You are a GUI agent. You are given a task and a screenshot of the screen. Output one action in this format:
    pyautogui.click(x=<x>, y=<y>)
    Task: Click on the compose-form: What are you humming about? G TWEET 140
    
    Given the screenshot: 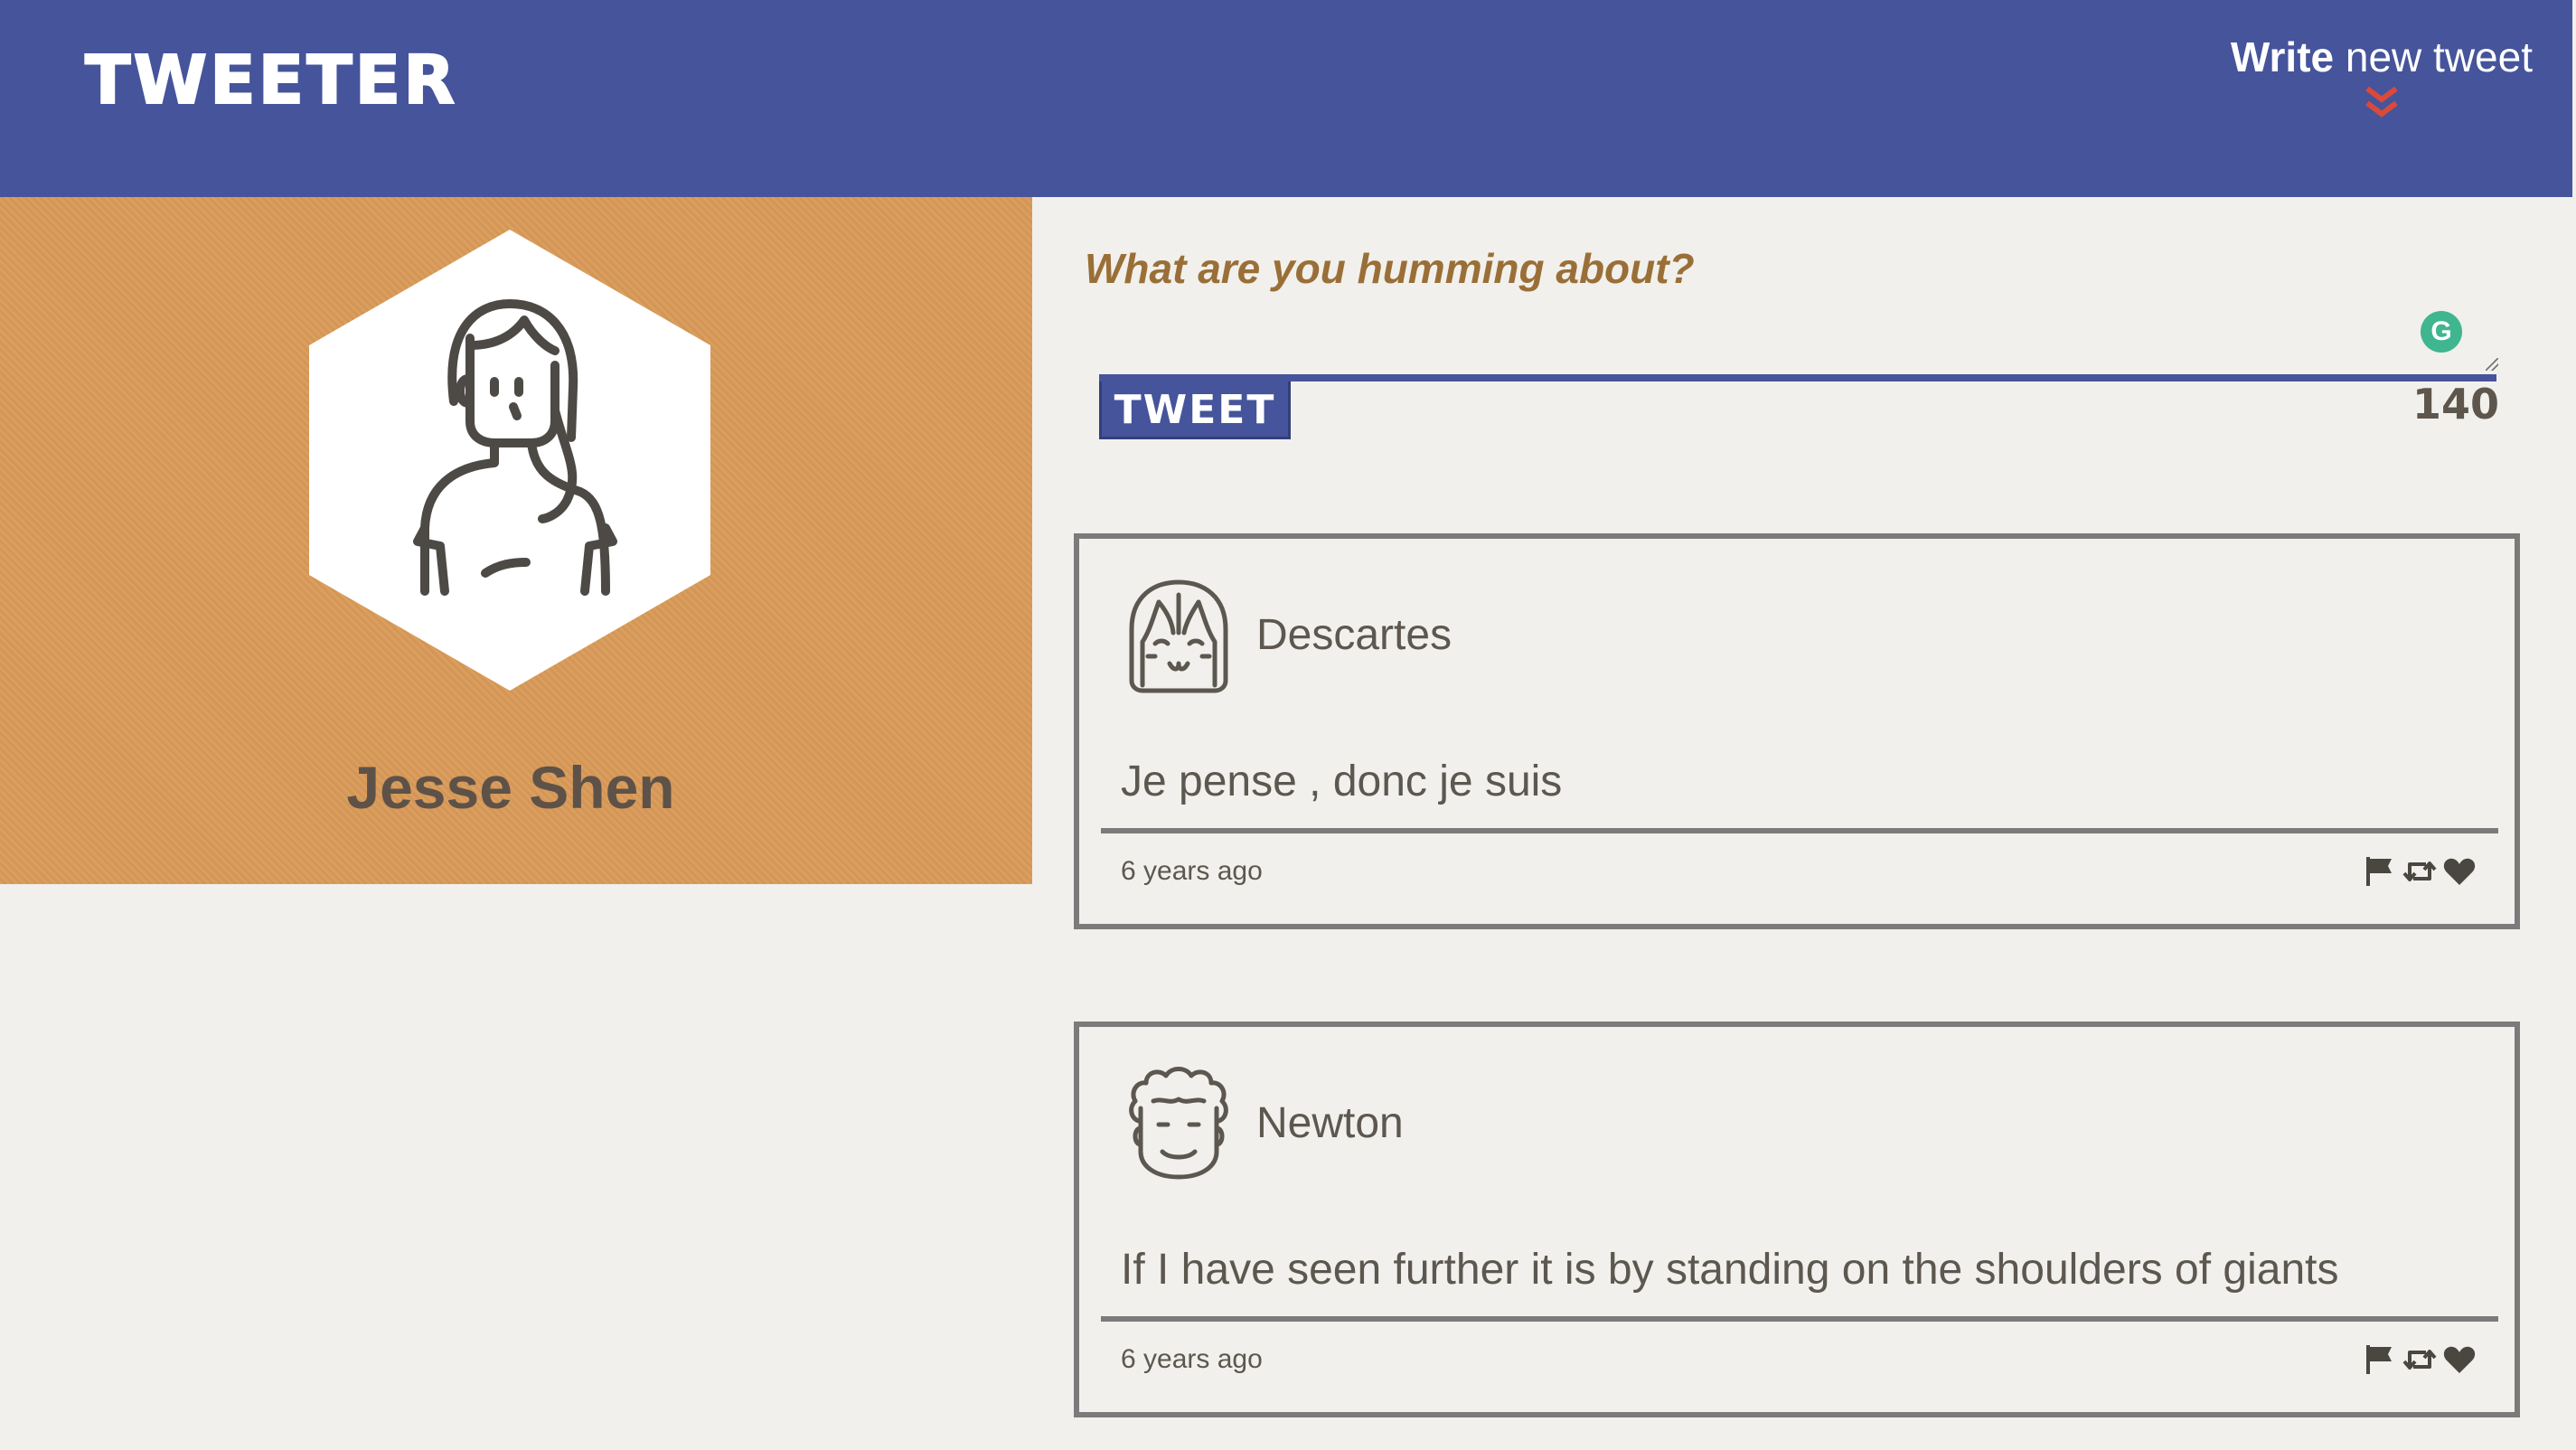 What is the action you would take?
    pyautogui.click(x=1792, y=353)
    